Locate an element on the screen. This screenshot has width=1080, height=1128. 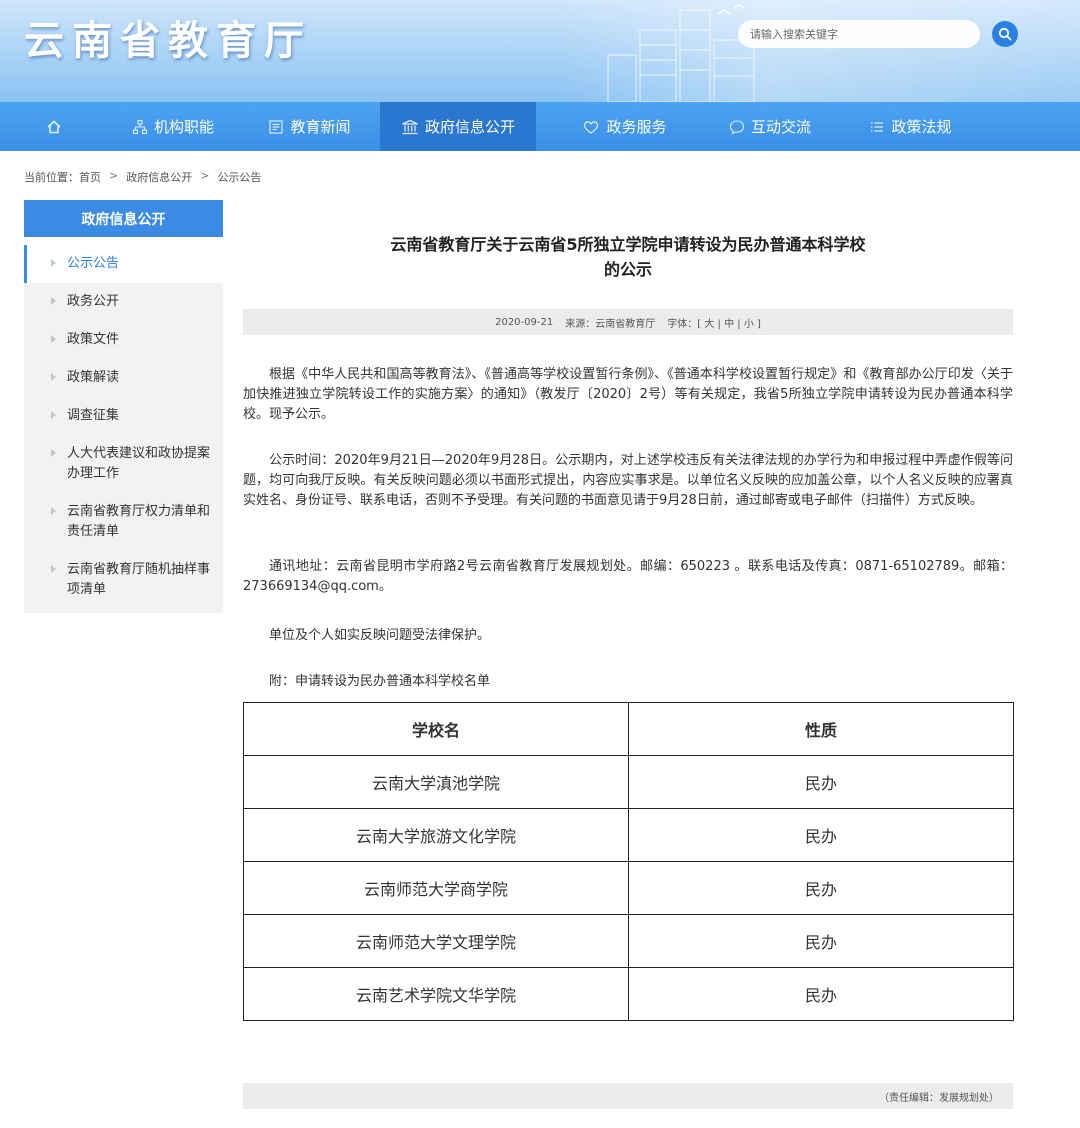
article-meta: 2020-09-21 来源：云南省教育厅 字体：[ 大 | 中 | 小 ] is located at coordinates (628, 322).